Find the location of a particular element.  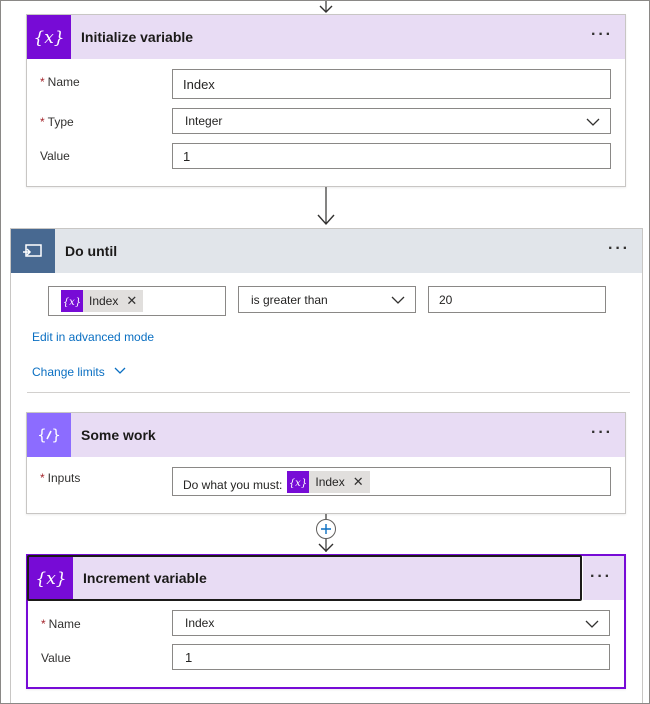

plus-icon is located at coordinates (326, 529).